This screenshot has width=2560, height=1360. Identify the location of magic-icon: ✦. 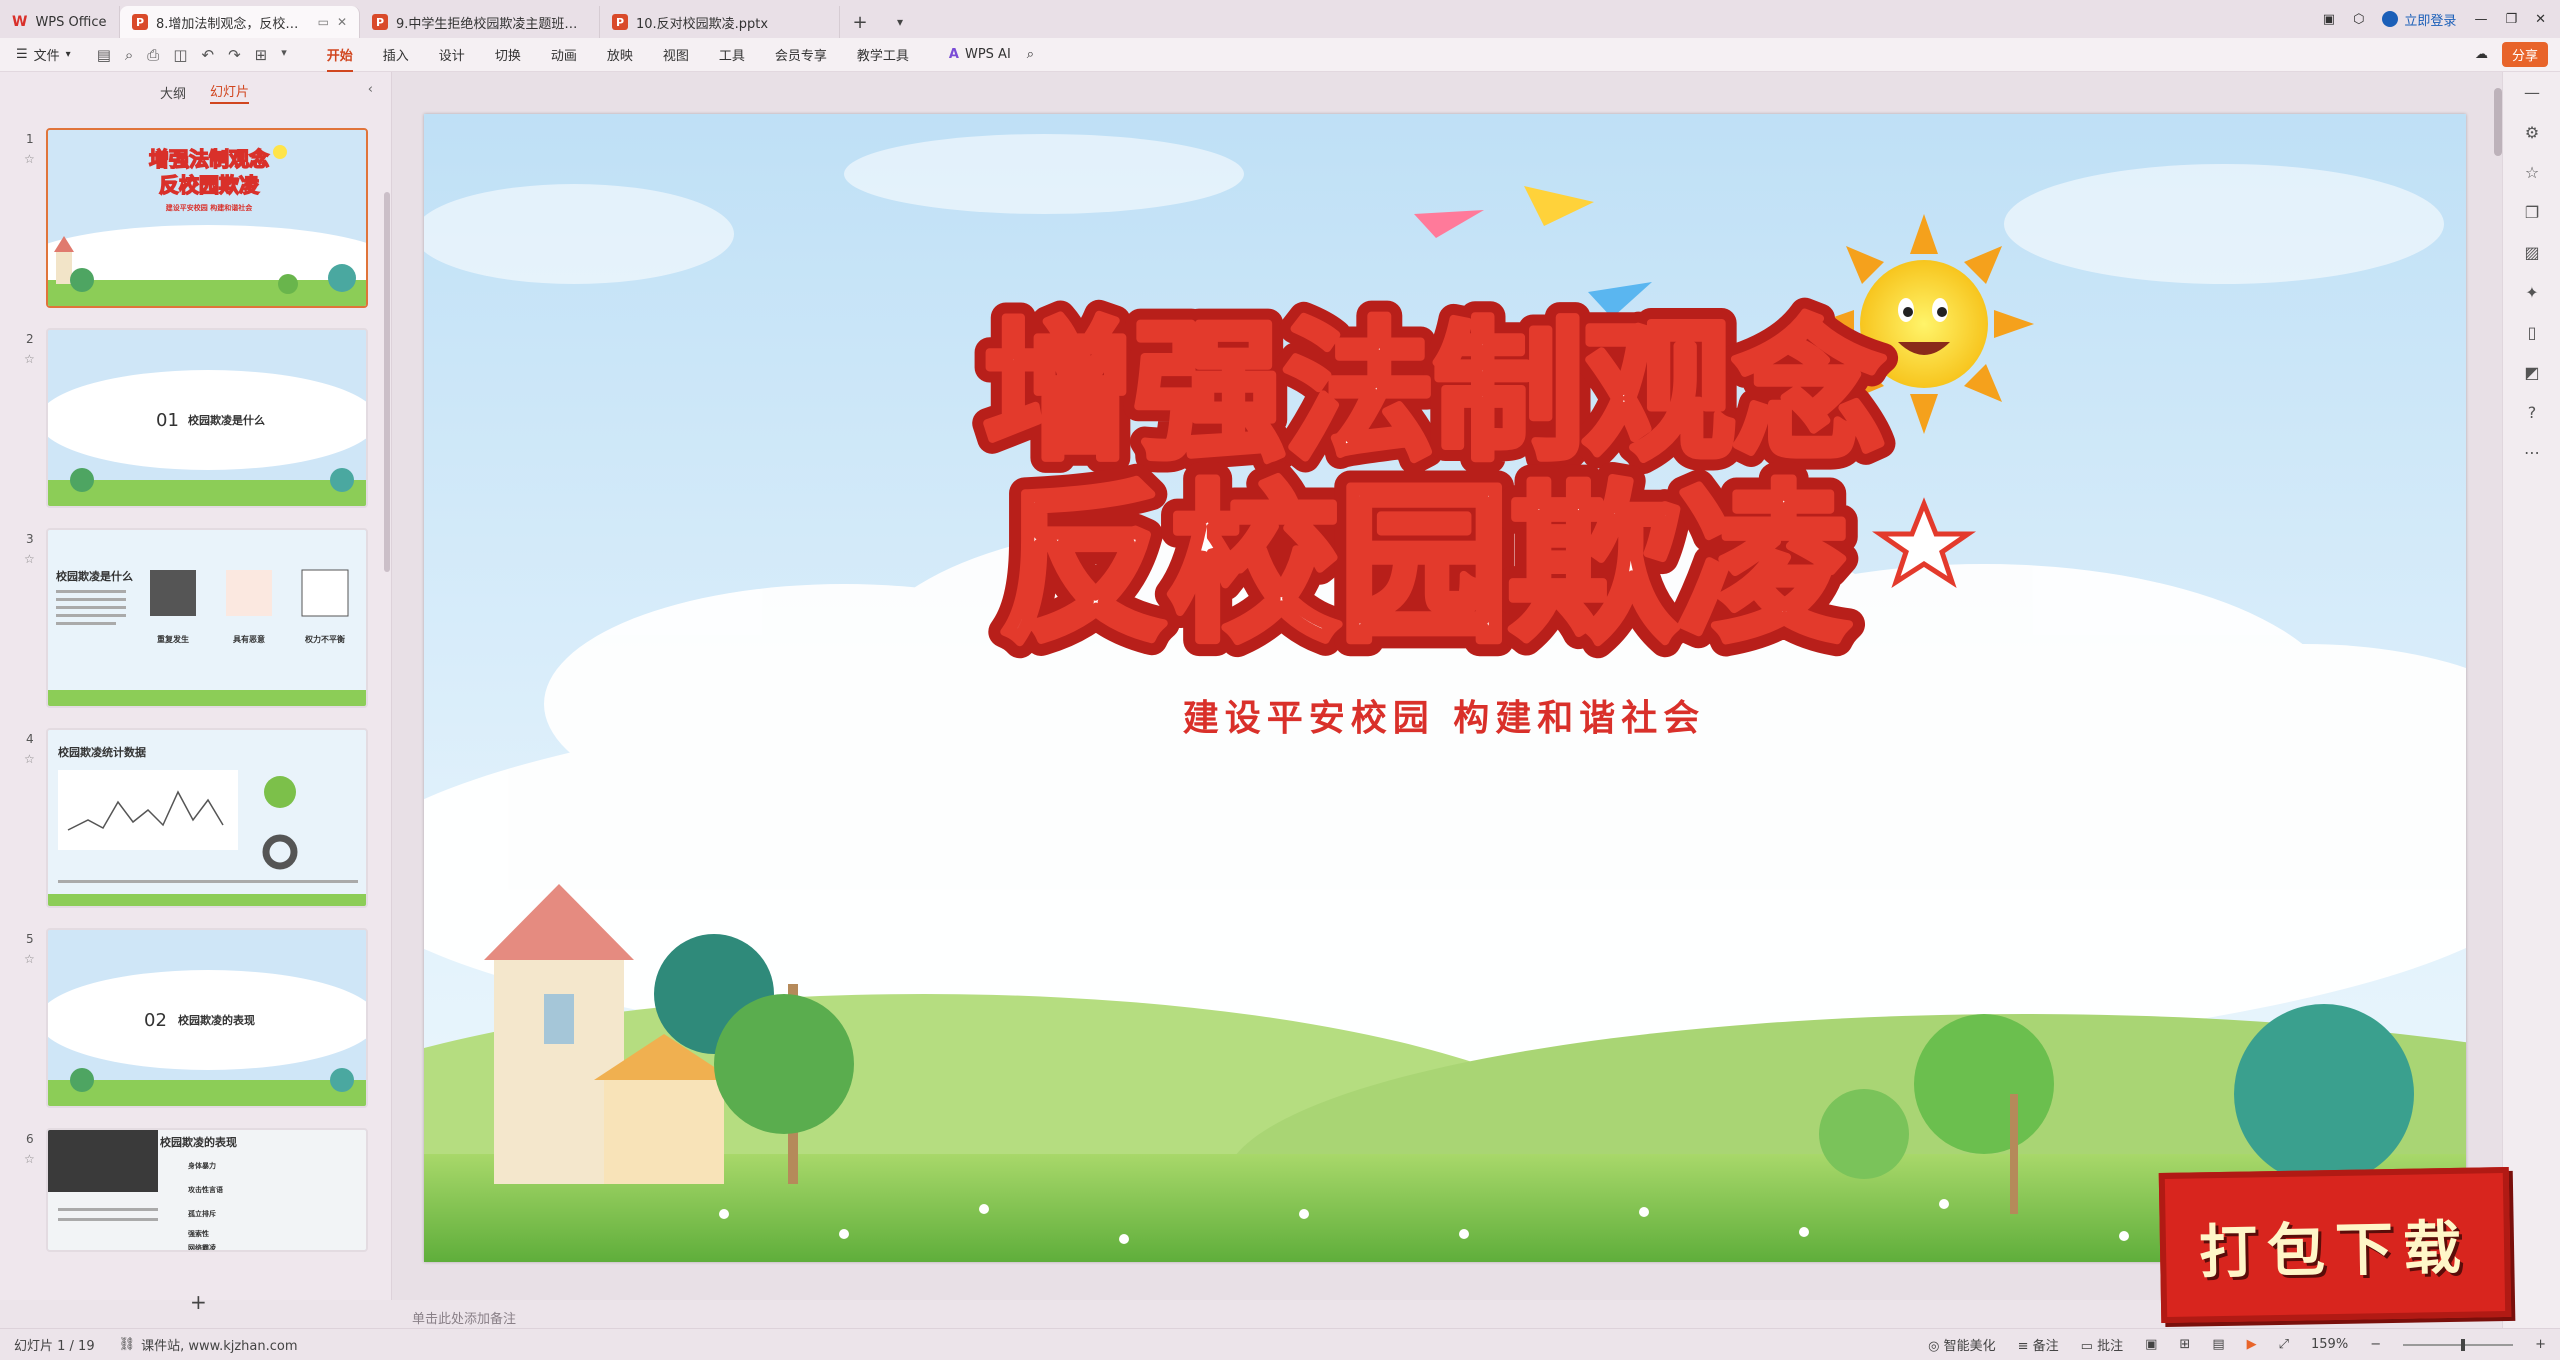
(2531, 292).